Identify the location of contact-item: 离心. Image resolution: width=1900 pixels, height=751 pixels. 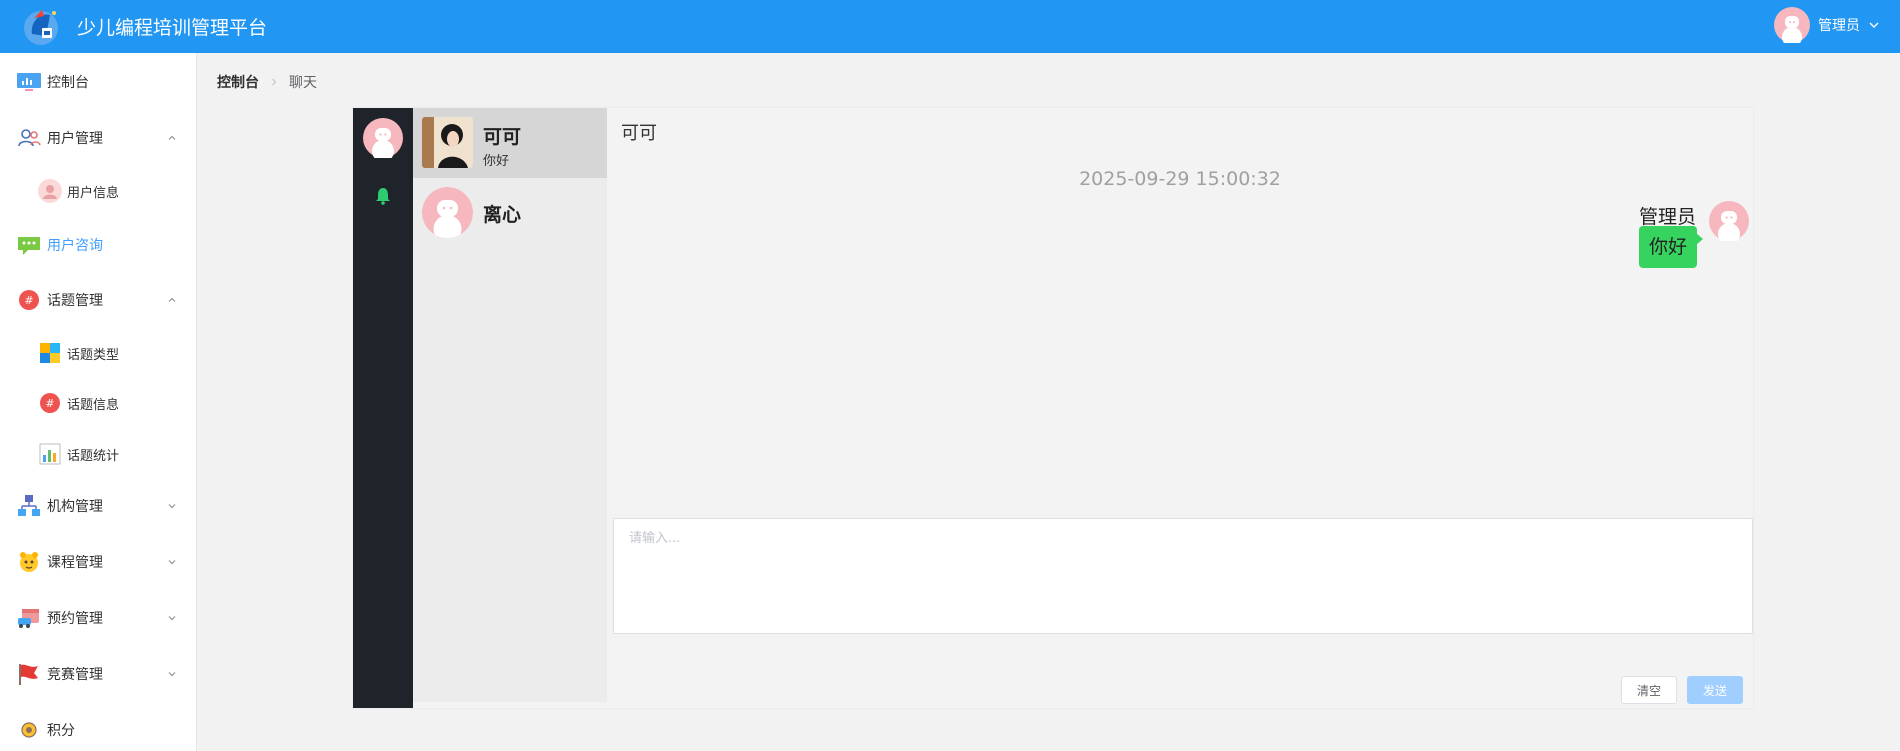
(510, 213).